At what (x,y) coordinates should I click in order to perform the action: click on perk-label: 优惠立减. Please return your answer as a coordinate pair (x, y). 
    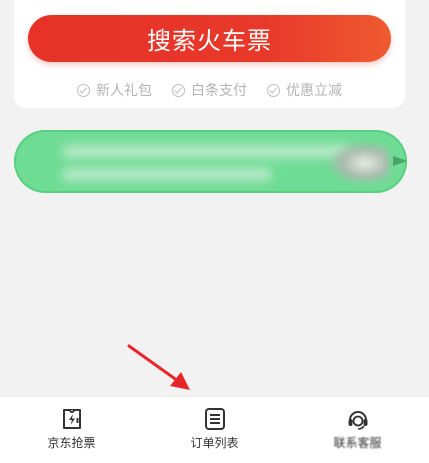
    Looking at the image, I should click on (314, 91).